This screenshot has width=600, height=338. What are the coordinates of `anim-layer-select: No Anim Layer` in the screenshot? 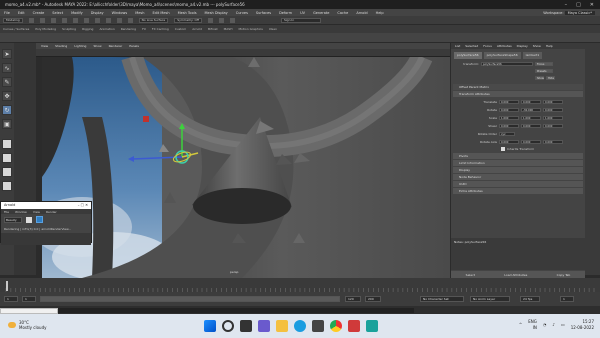 It's located at (490, 299).